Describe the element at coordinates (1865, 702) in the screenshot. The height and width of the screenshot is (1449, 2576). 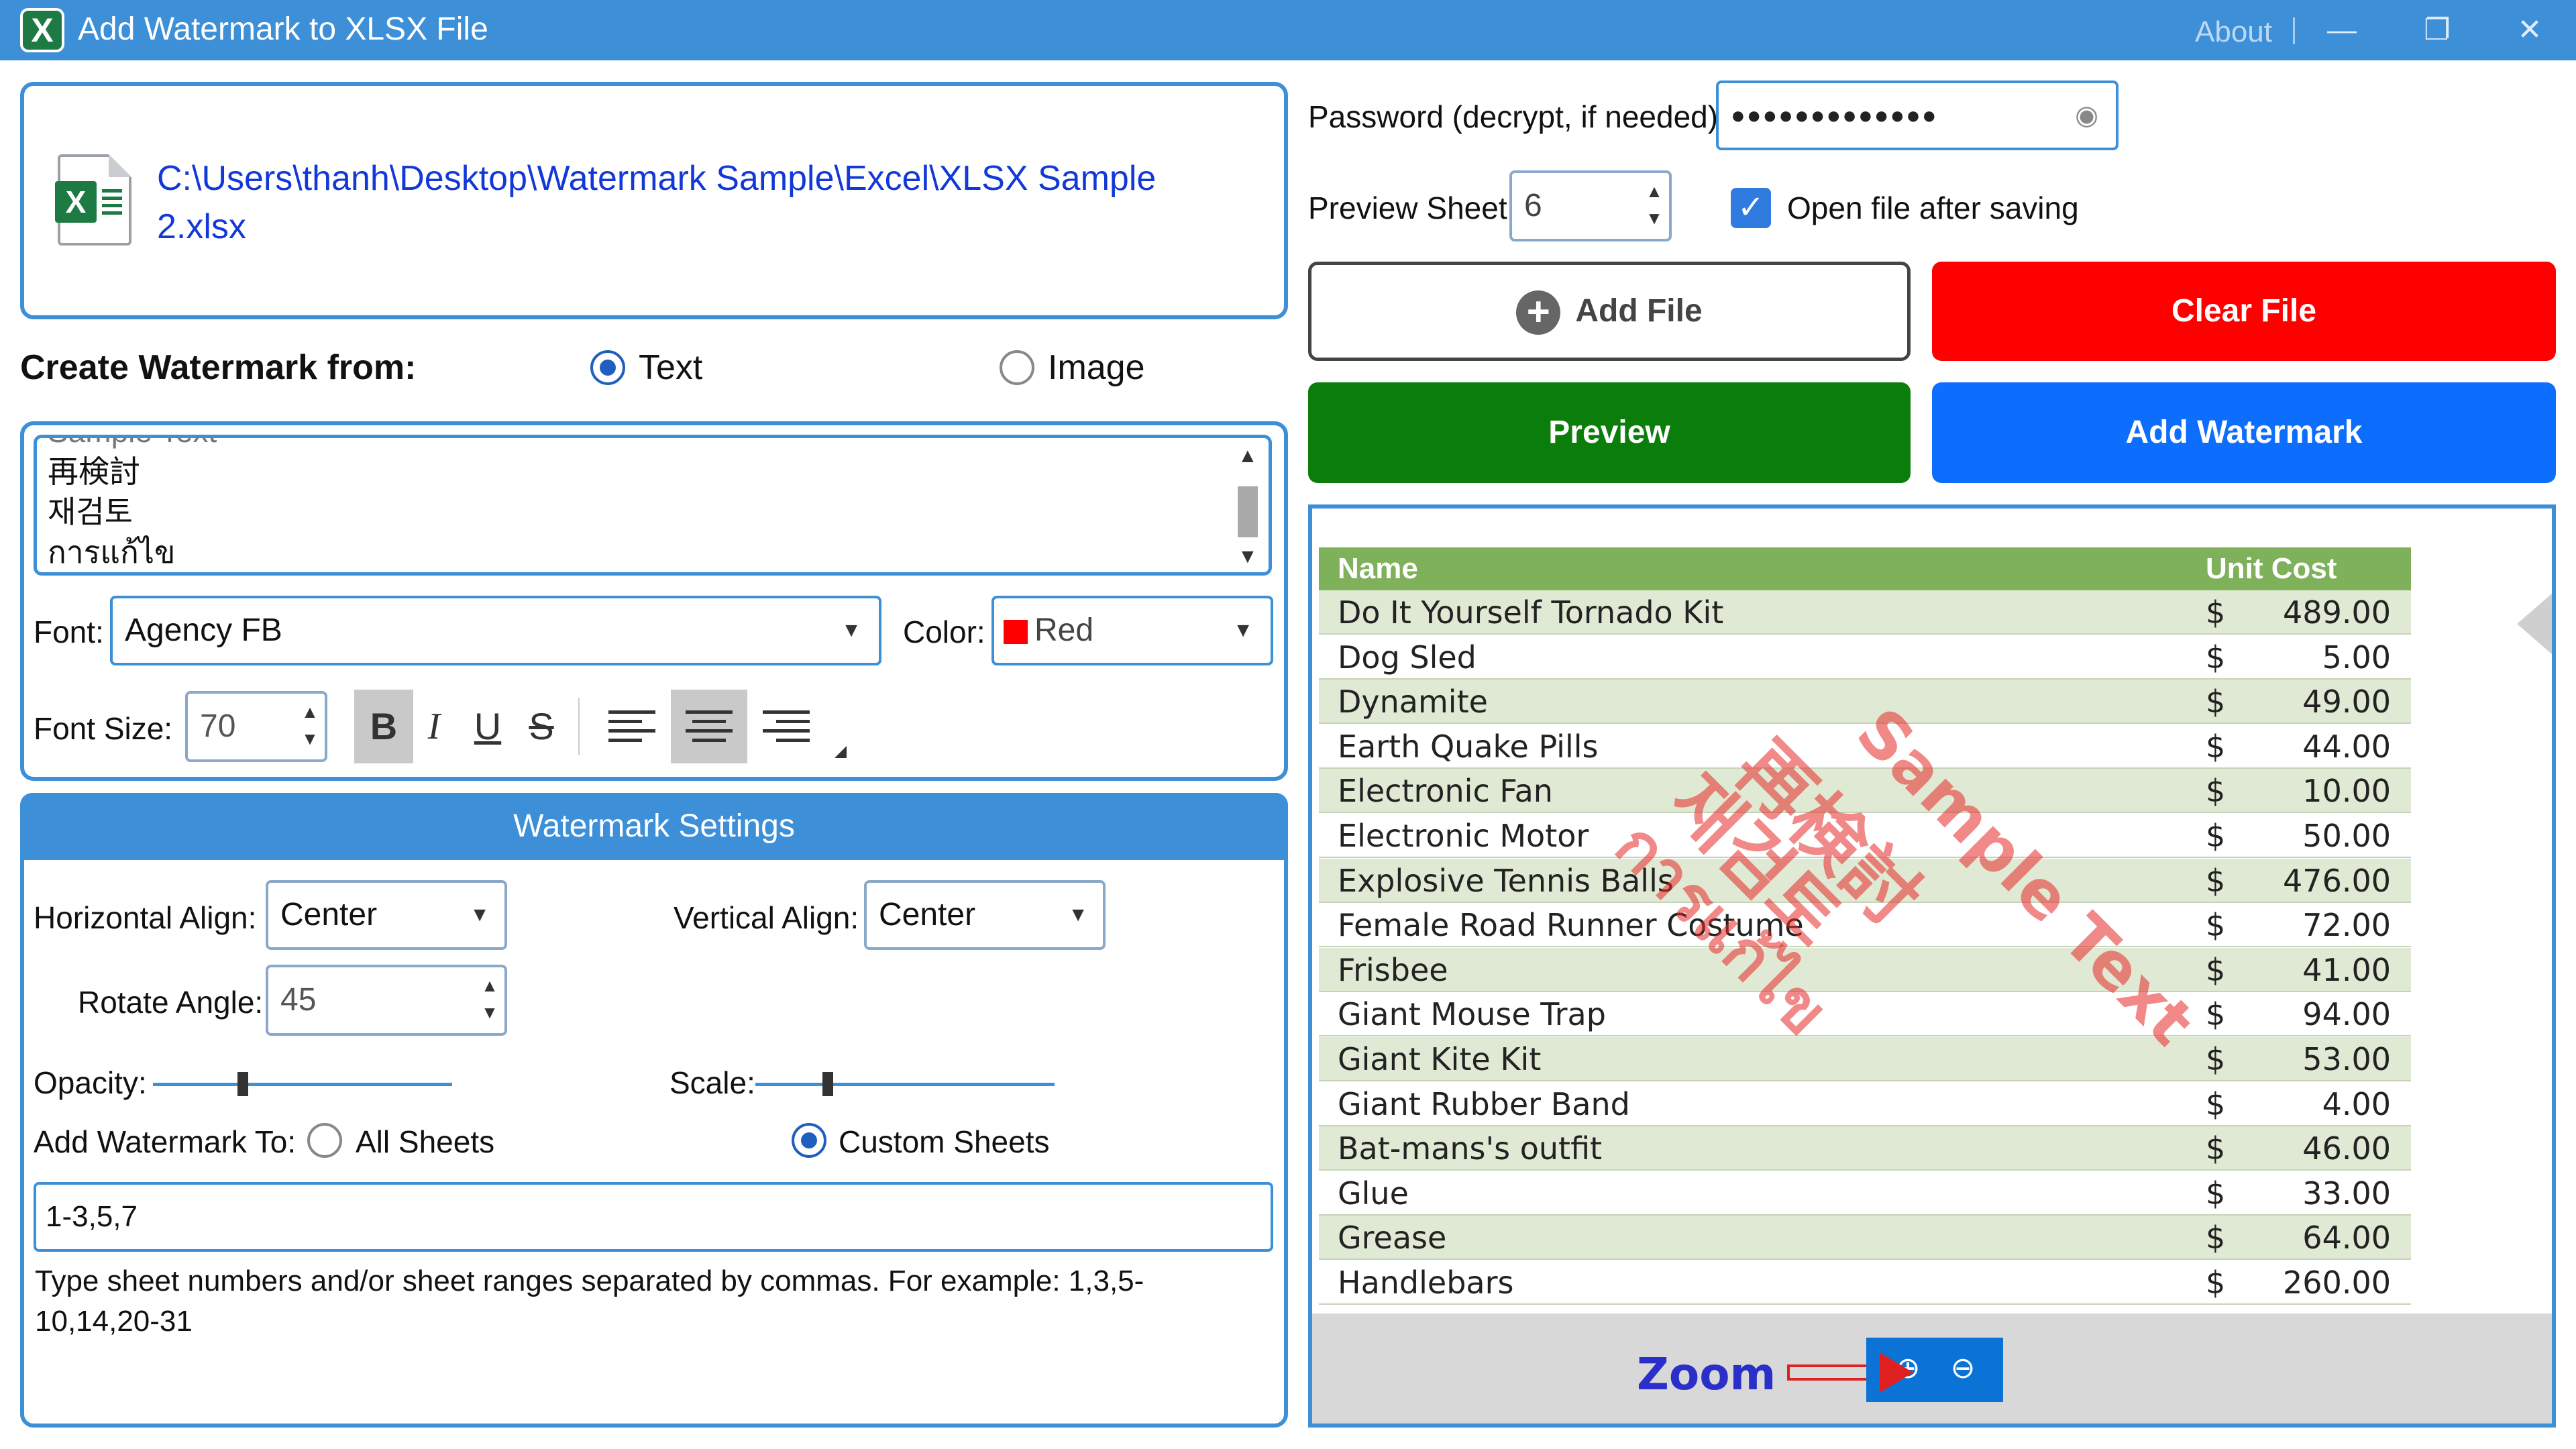
I see `table-row: Dynamite $49.00` at that location.